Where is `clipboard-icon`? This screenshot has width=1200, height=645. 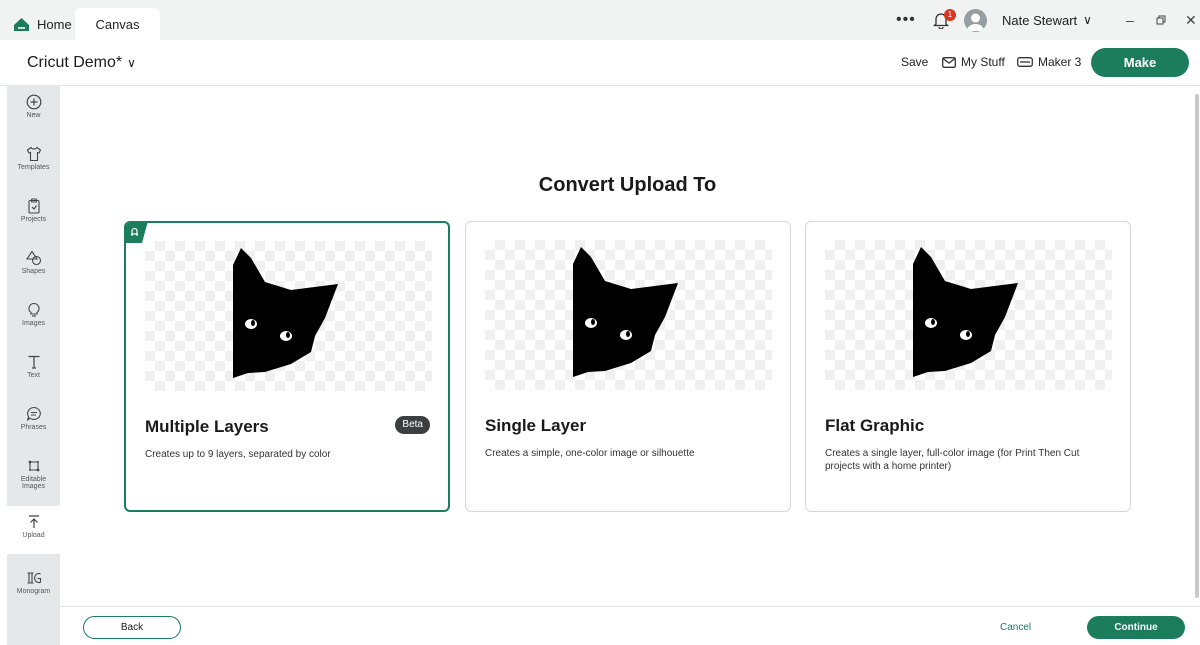 clipboard-icon is located at coordinates (33, 206).